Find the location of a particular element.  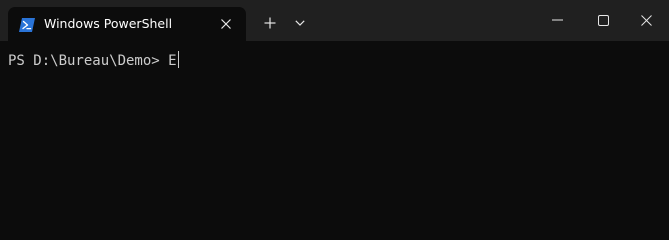

chevron-down-icon is located at coordinates (300, 23).